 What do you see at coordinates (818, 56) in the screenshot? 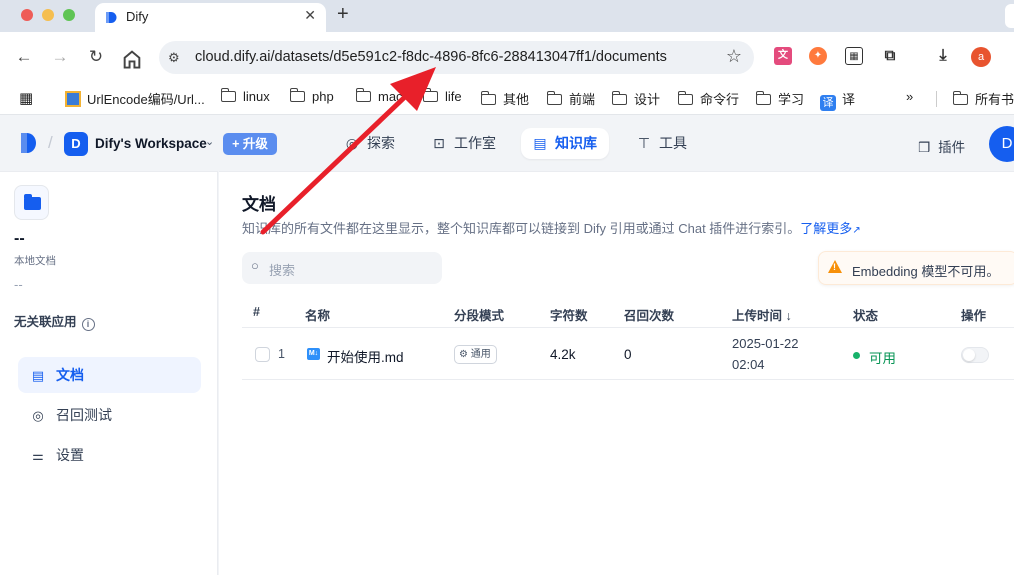
I see `extension-spark-icon: ✦` at bounding box center [818, 56].